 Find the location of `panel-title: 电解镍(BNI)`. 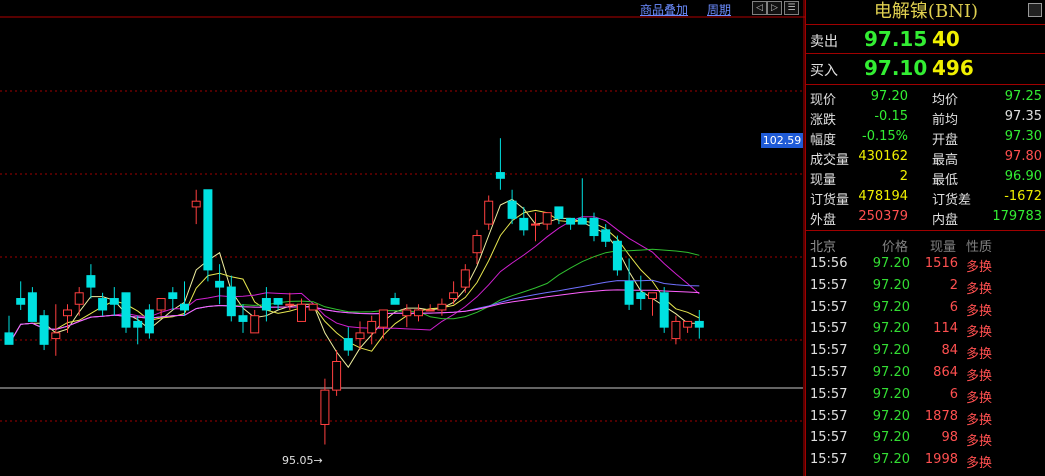

panel-title: 电解镍(BNI) is located at coordinates (925, 12).